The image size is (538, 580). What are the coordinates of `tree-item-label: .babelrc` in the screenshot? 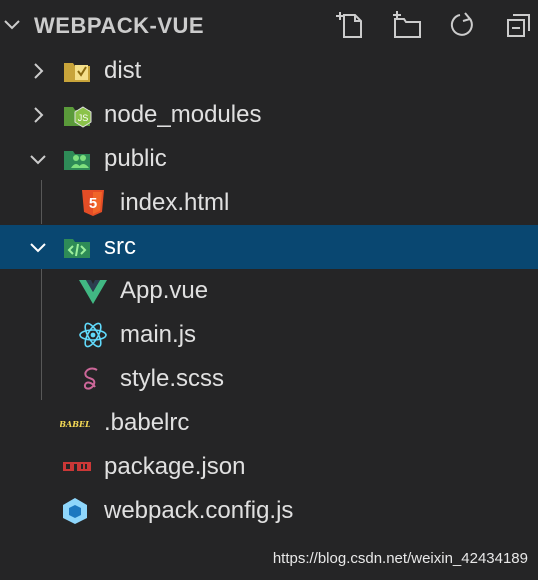 It's located at (147, 422).